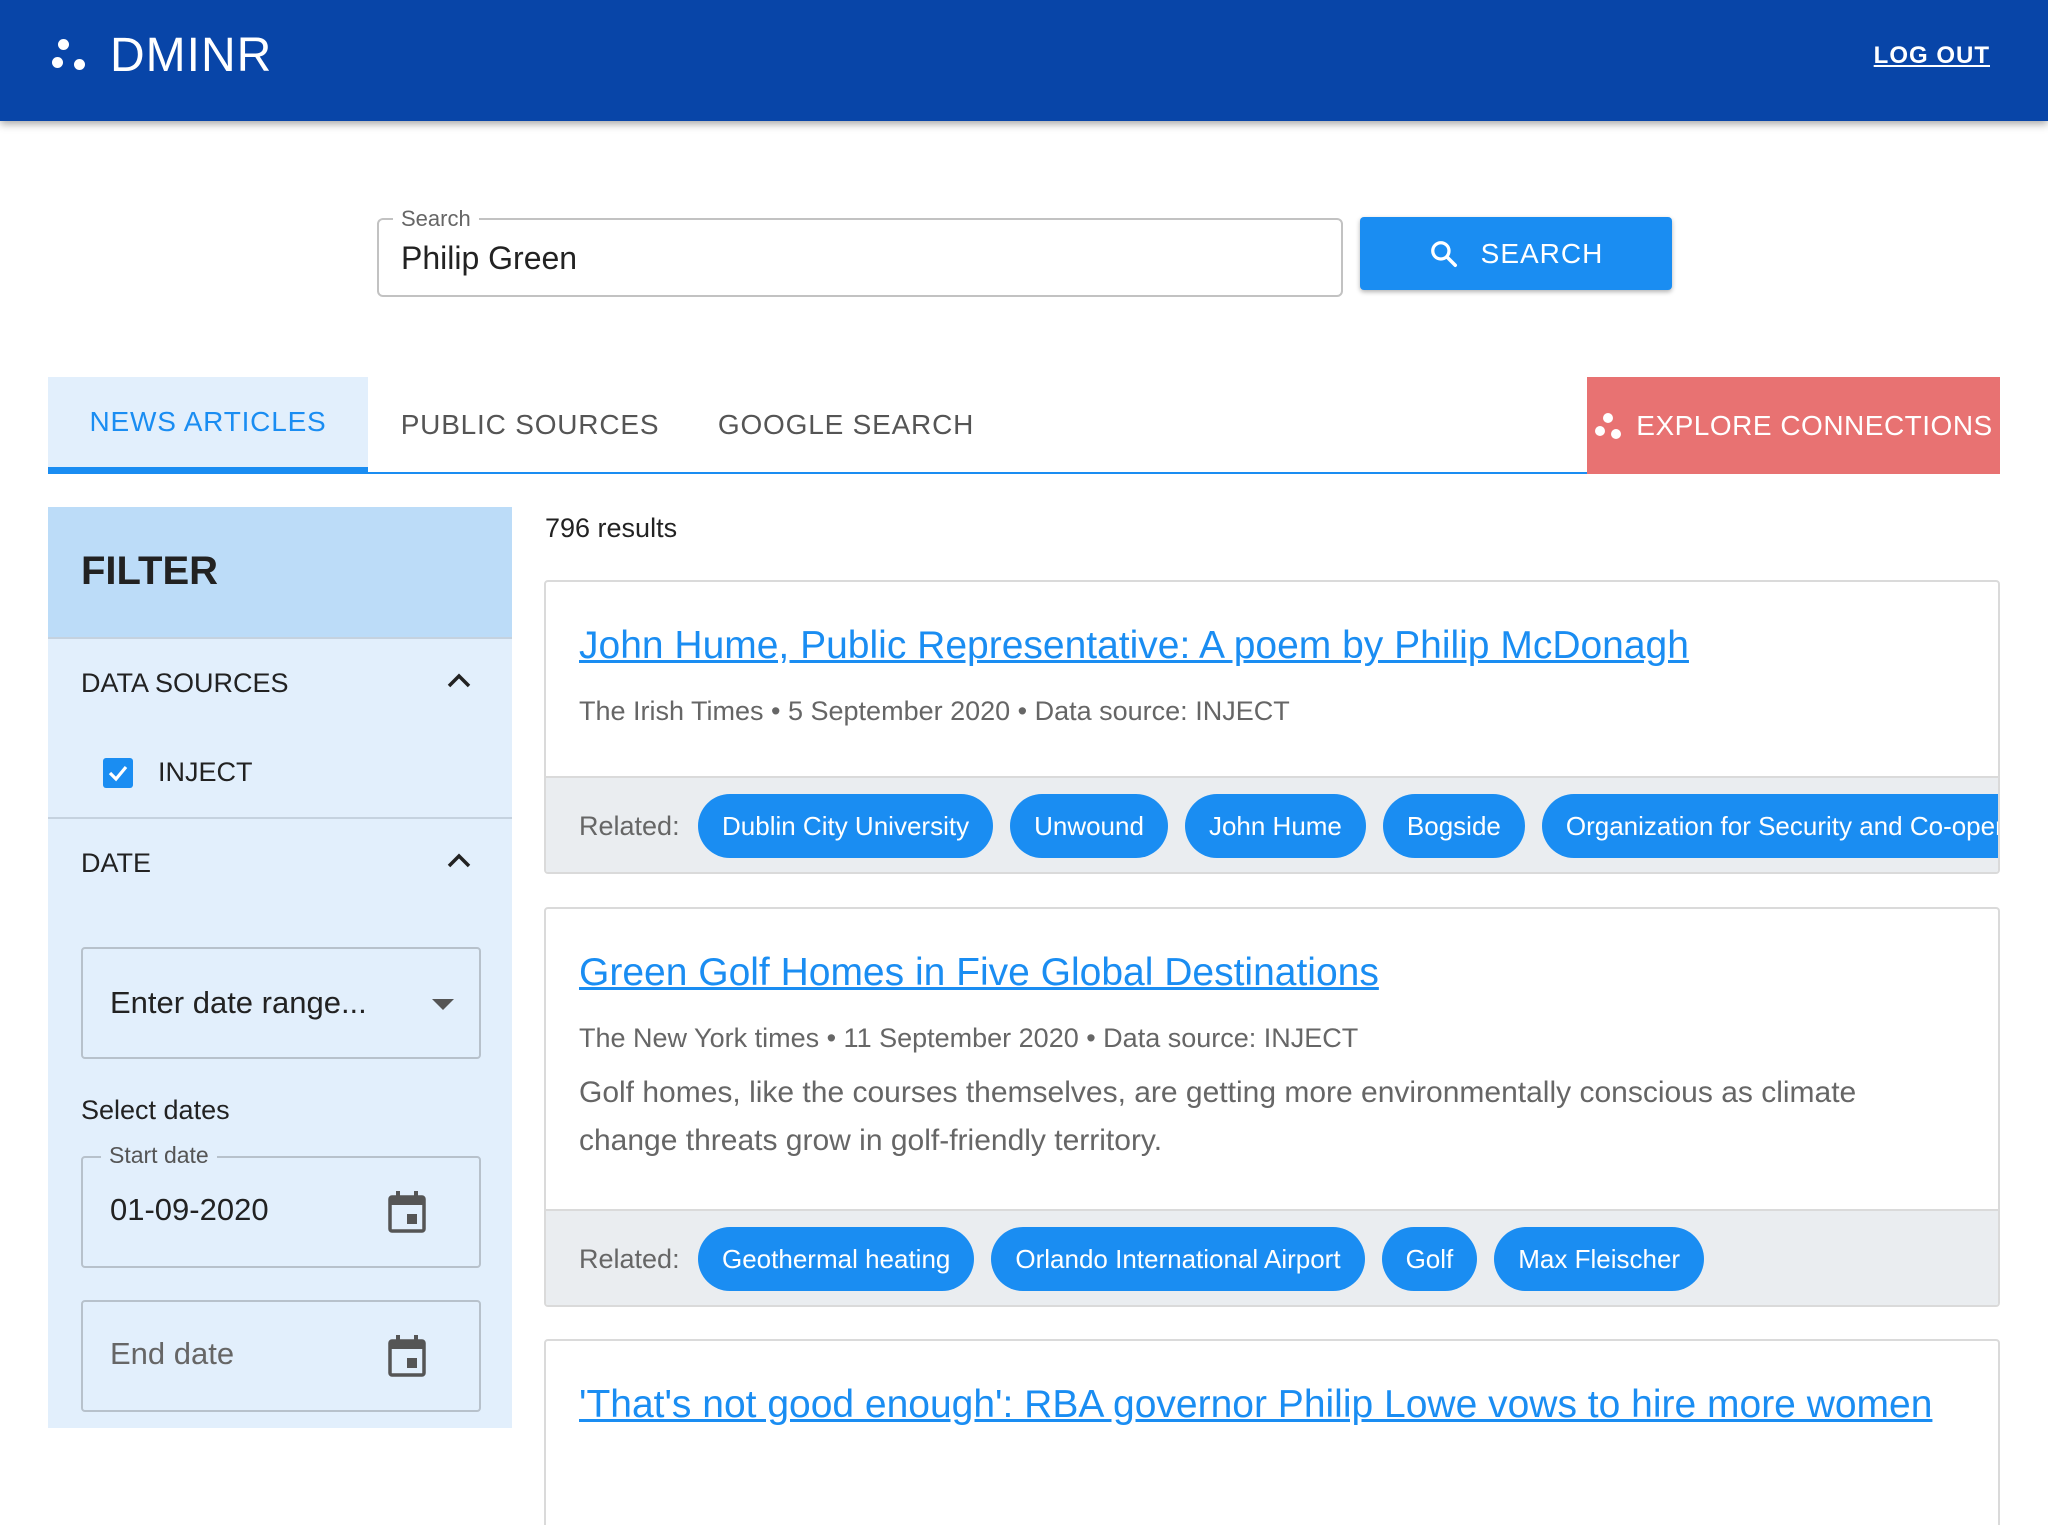  What do you see at coordinates (611, 528) in the screenshot?
I see `result-count: 796 results` at bounding box center [611, 528].